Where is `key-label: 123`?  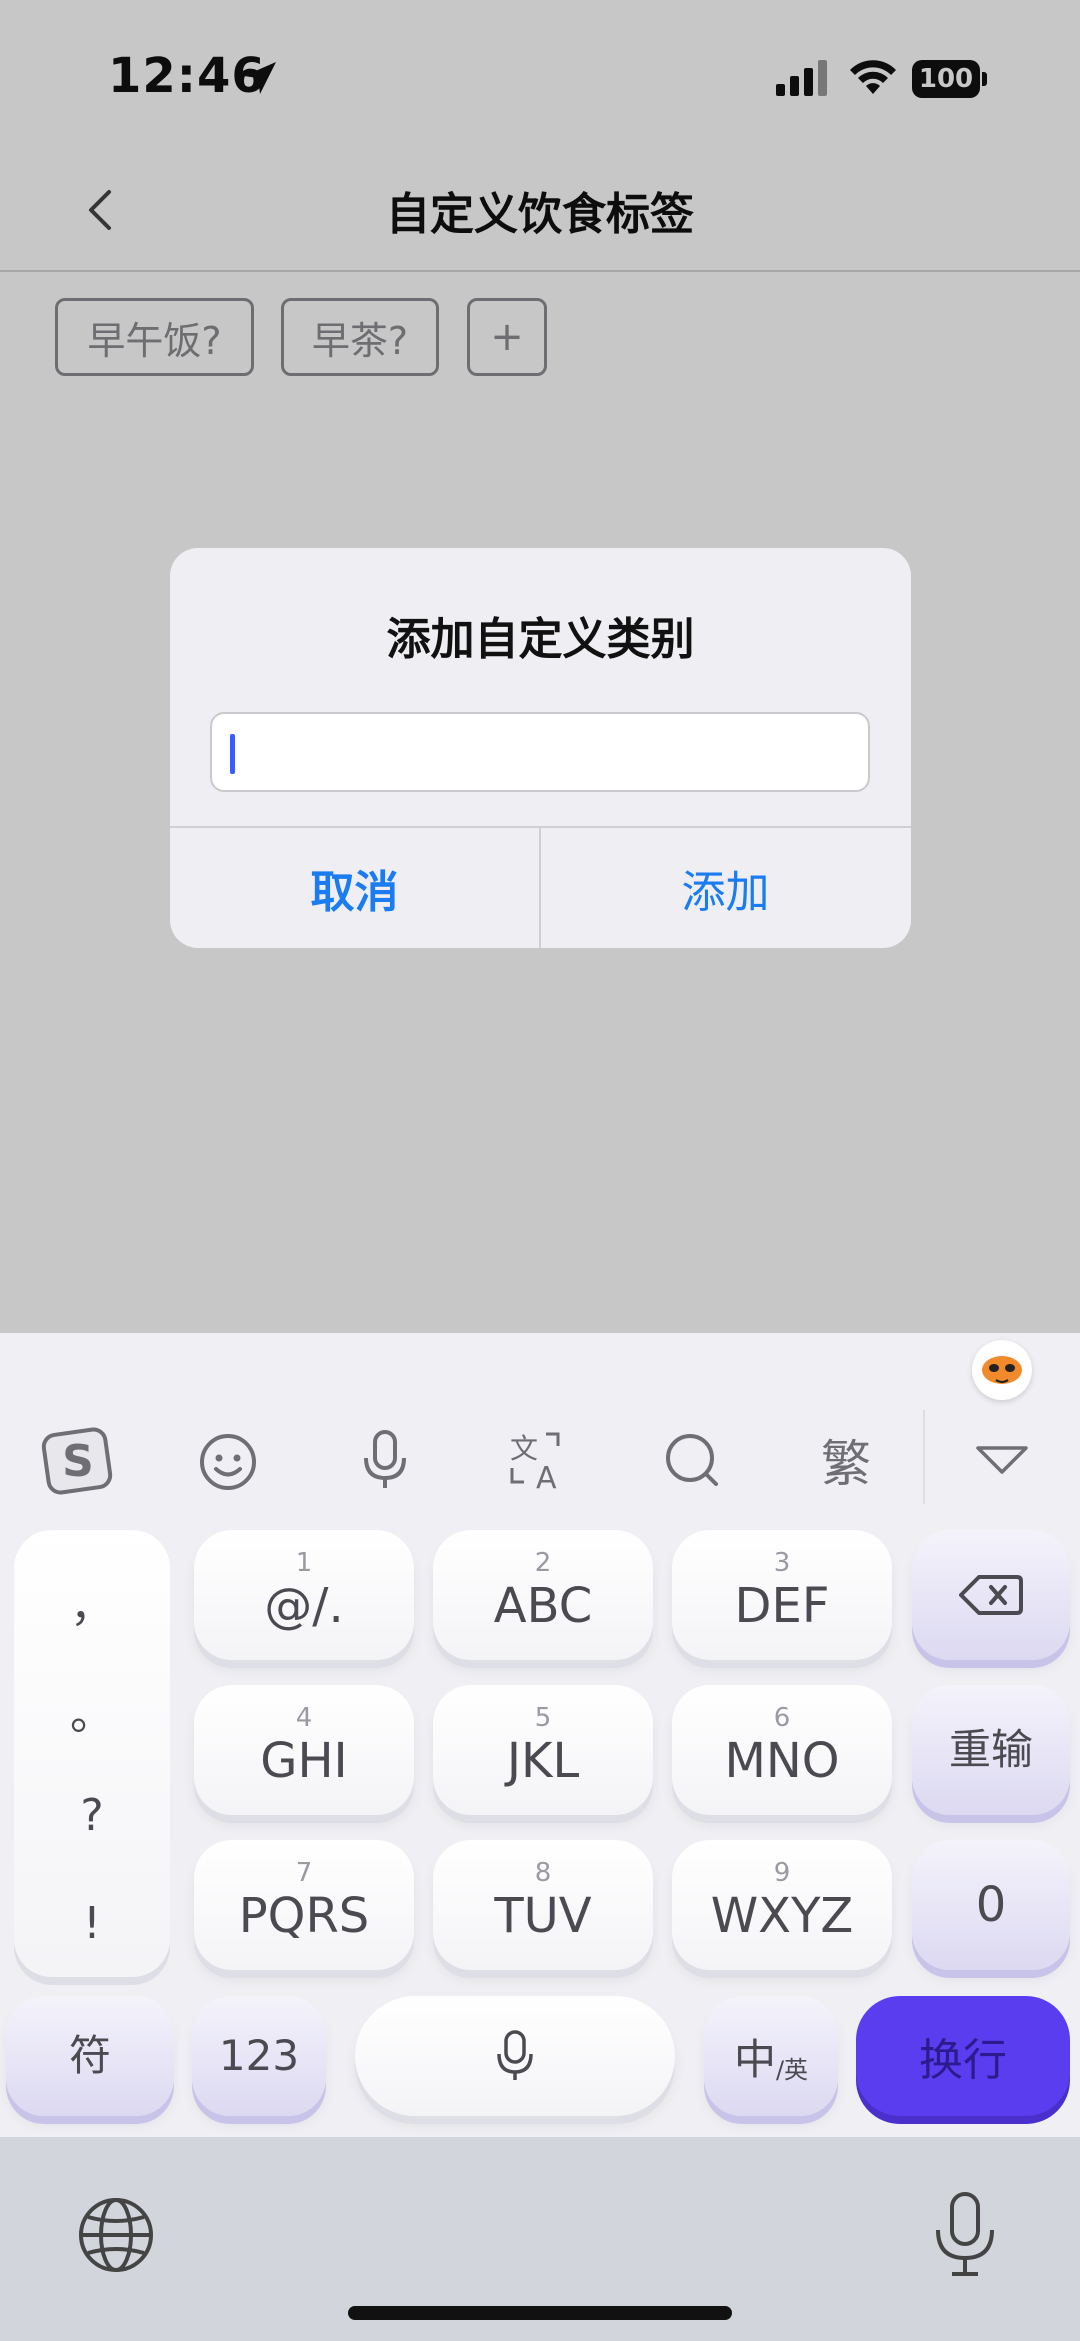 key-label: 123 is located at coordinates (259, 2055).